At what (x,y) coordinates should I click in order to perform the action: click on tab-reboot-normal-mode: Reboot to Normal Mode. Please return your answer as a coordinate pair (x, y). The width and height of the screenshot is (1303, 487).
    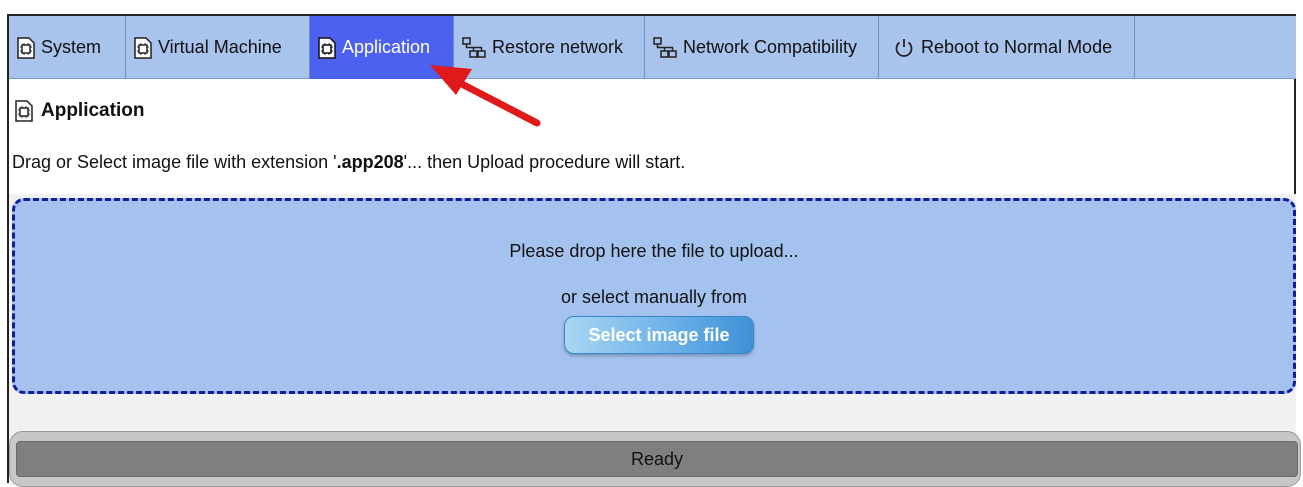
    Looking at the image, I should click on (1007, 47).